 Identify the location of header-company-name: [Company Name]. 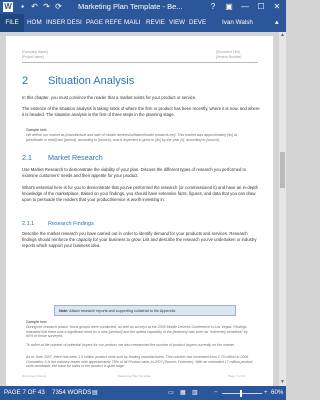
(35, 52).